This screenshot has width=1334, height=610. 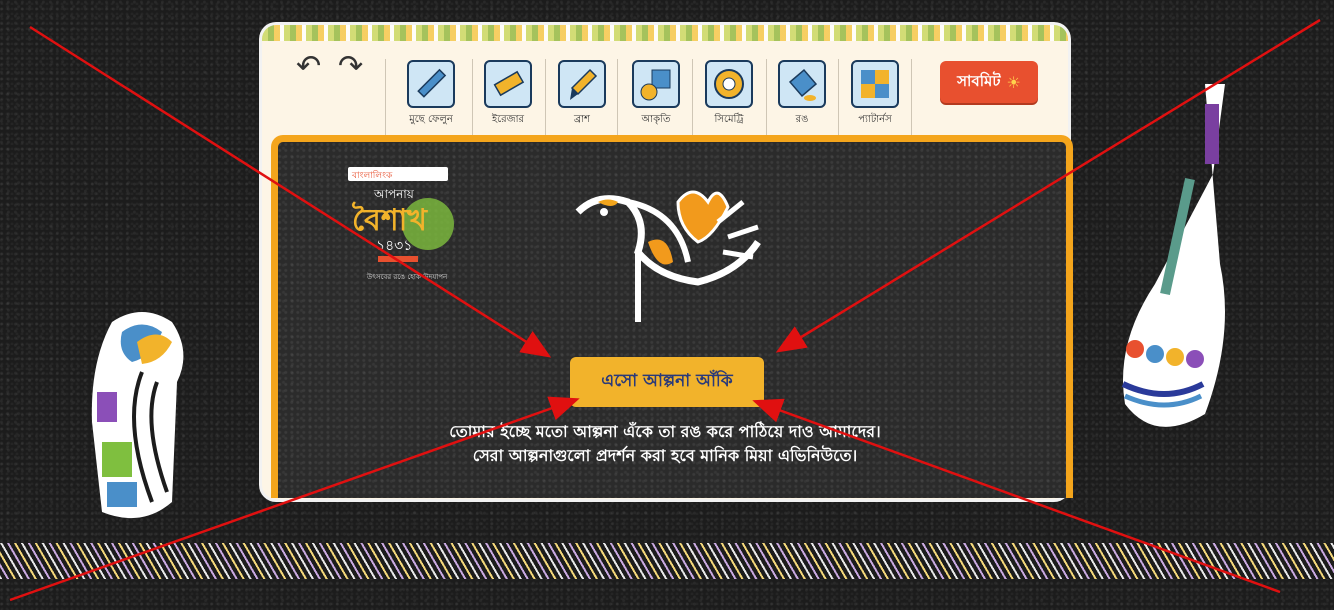 What do you see at coordinates (802, 119) in the screenshot?
I see `tool-label: রঙ` at bounding box center [802, 119].